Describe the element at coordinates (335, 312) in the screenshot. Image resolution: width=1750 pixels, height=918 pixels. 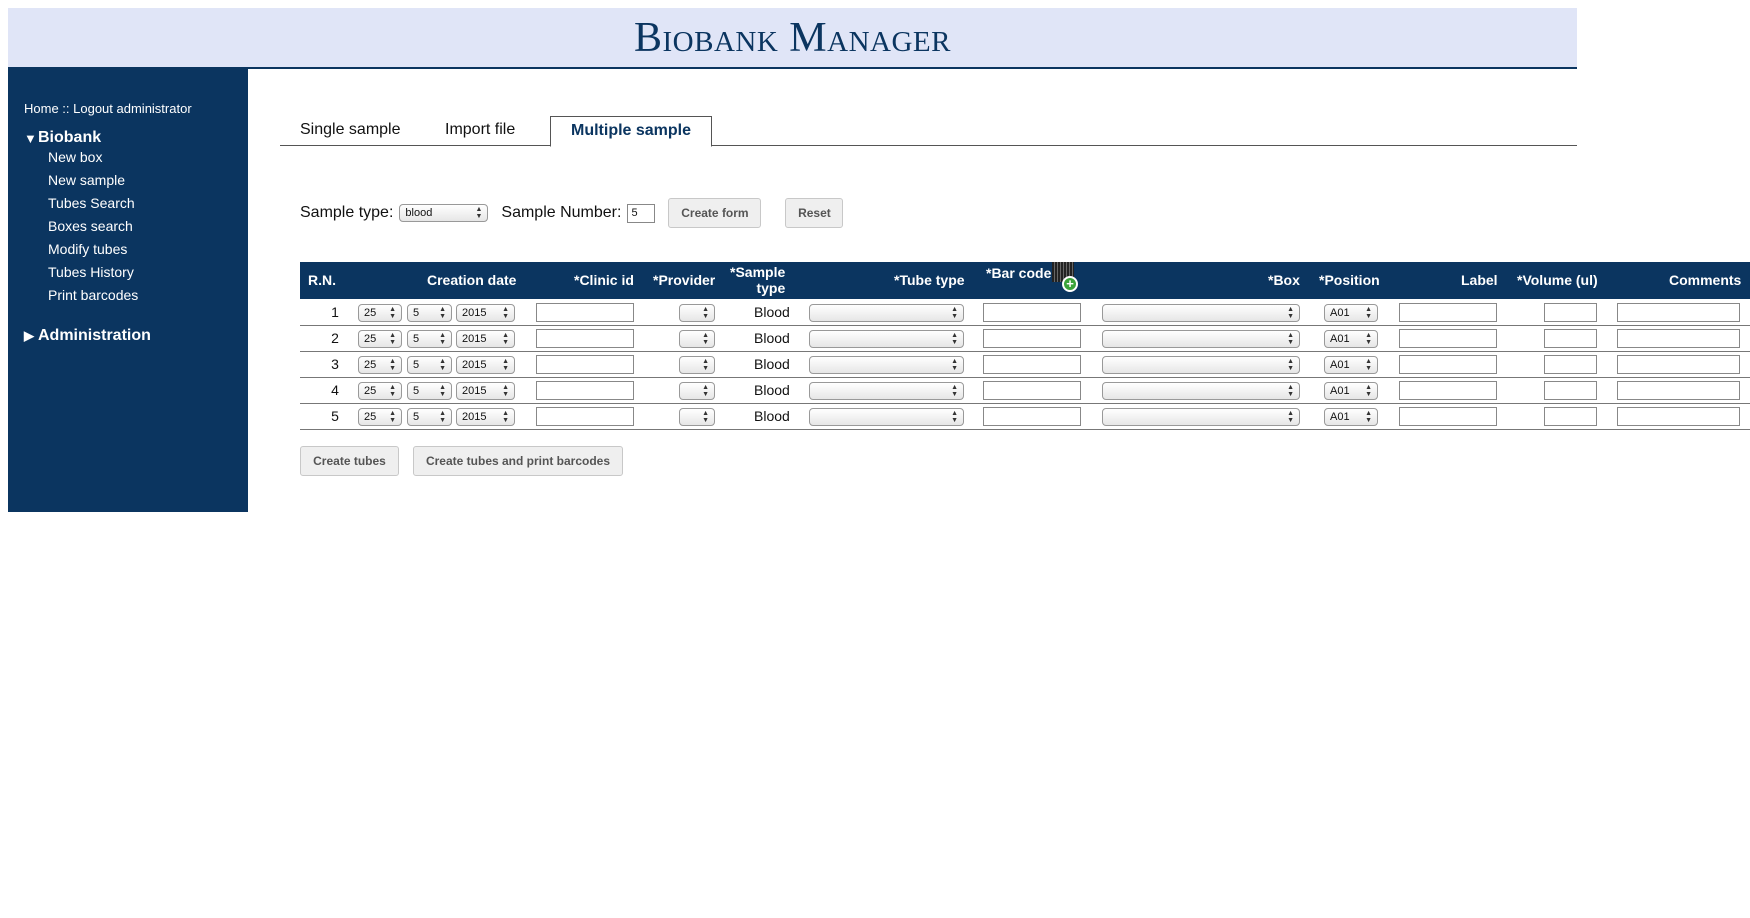
I see `row-number: 1` at that location.